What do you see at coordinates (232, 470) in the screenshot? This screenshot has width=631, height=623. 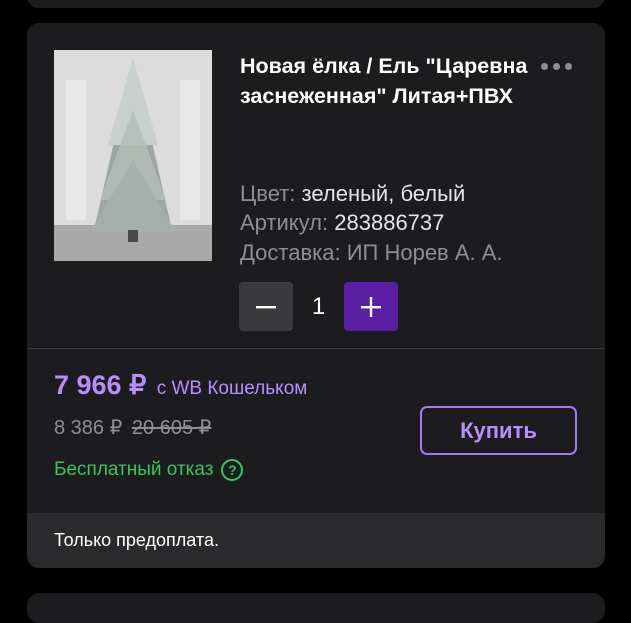 I see `question-icon: ?` at bounding box center [232, 470].